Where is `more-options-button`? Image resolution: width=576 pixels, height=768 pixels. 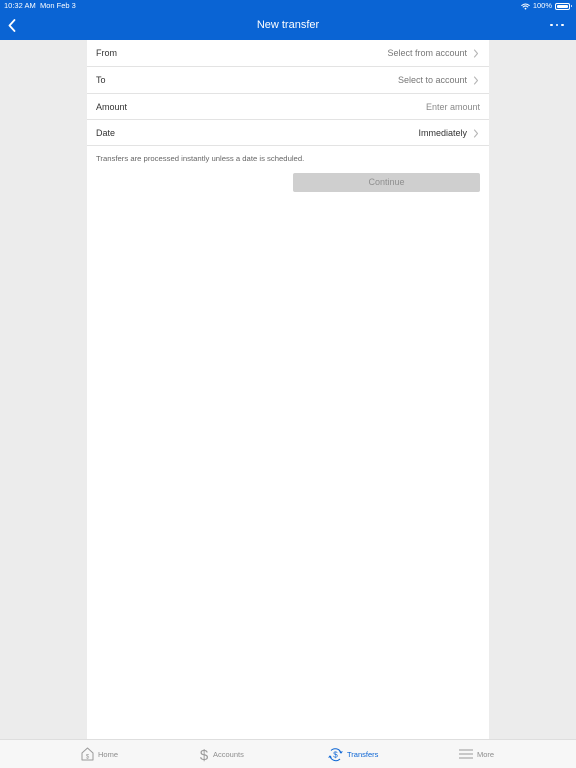 more-options-button is located at coordinates (557, 25).